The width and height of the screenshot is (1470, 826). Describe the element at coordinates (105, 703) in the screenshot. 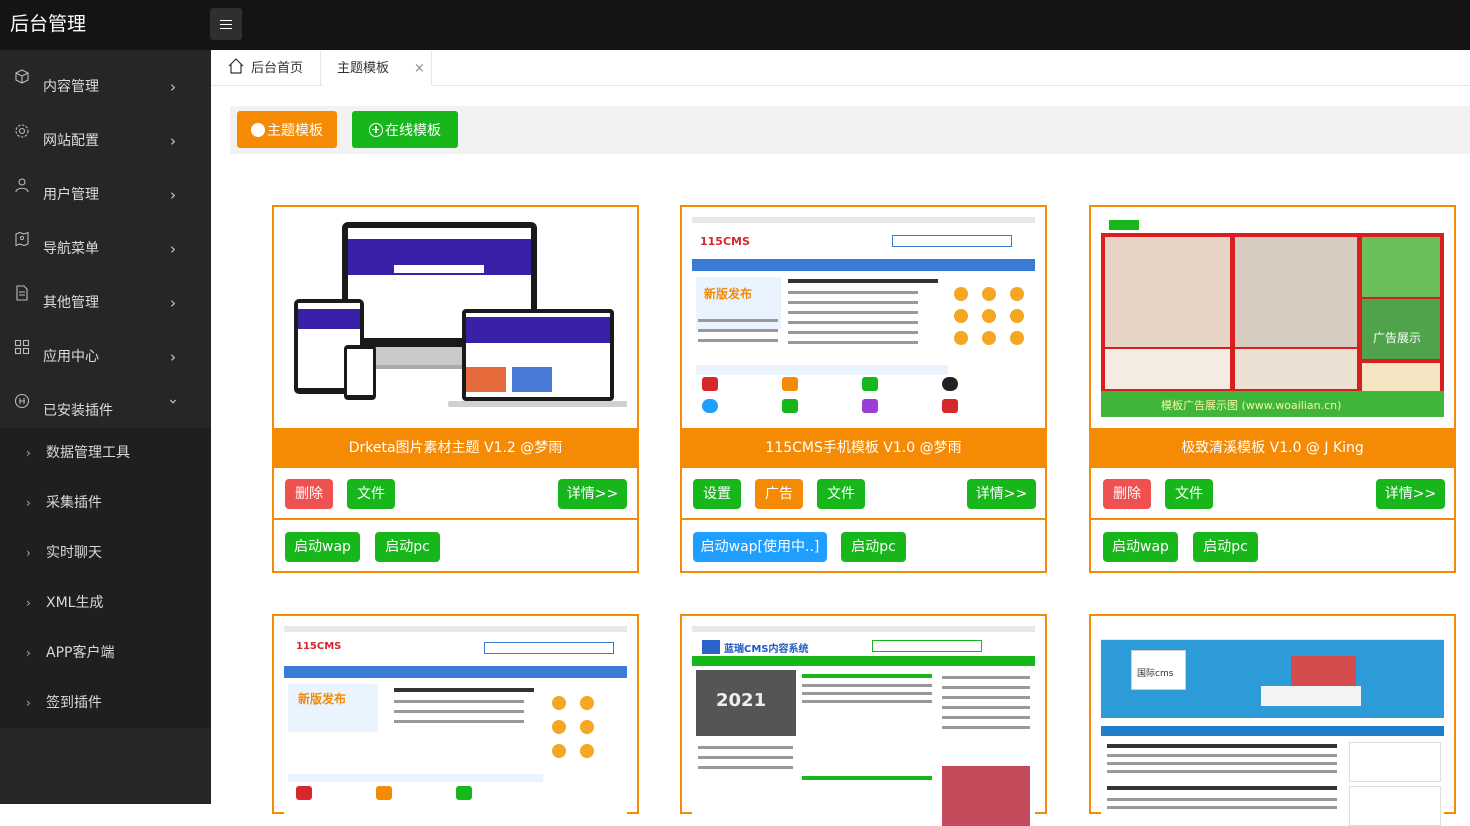

I see `sidebar-subitem: › 签到插件` at that location.